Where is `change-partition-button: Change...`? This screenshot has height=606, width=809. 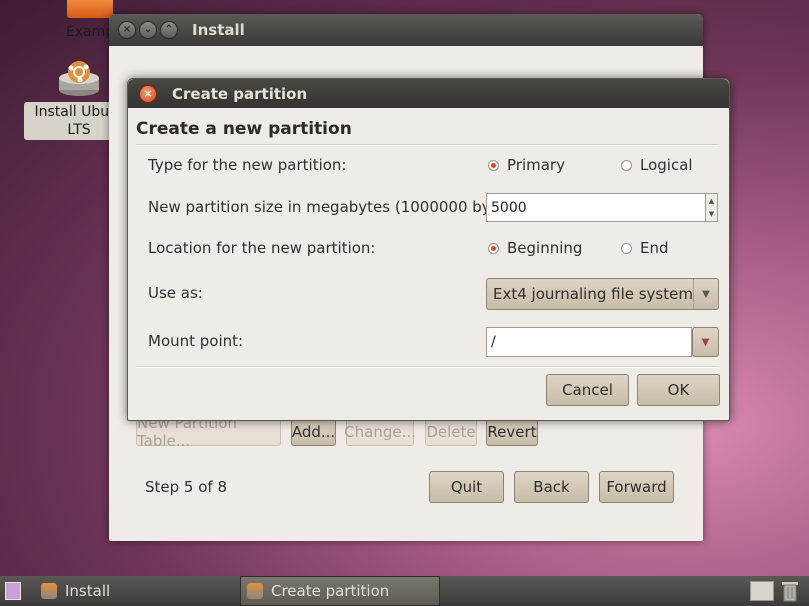 change-partition-button: Change... is located at coordinates (380, 431).